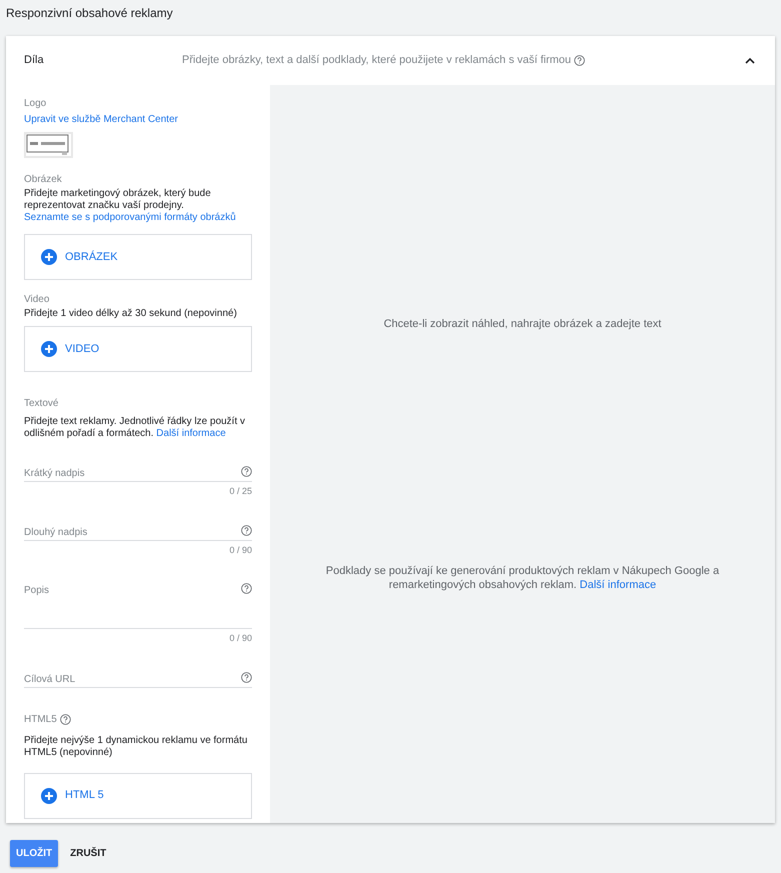 Image resolution: width=781 pixels, height=873 pixels. Describe the element at coordinates (34, 853) in the screenshot. I see `save-button: ULOŽIT` at that location.